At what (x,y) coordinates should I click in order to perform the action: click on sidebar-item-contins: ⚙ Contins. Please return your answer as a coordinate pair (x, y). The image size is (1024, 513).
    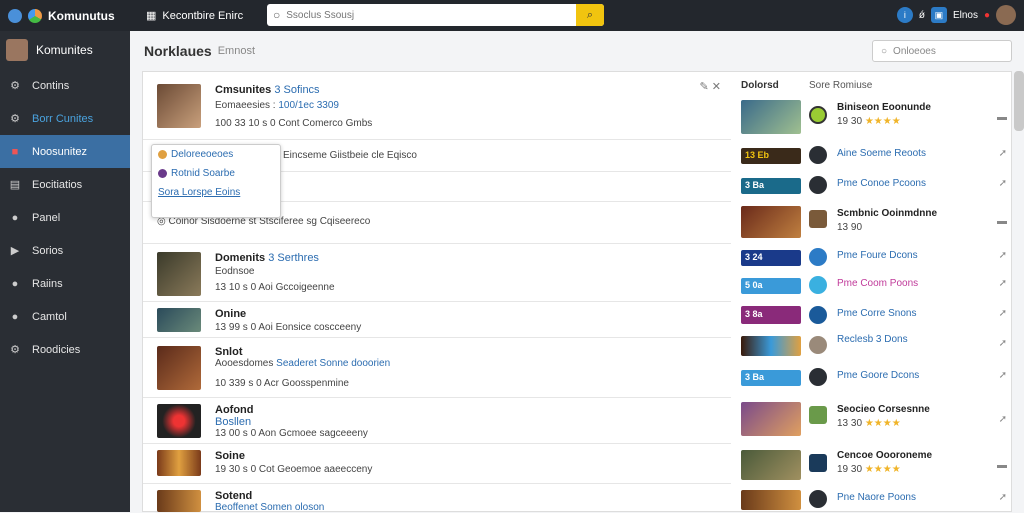
    Looking at the image, I should click on (65, 85).